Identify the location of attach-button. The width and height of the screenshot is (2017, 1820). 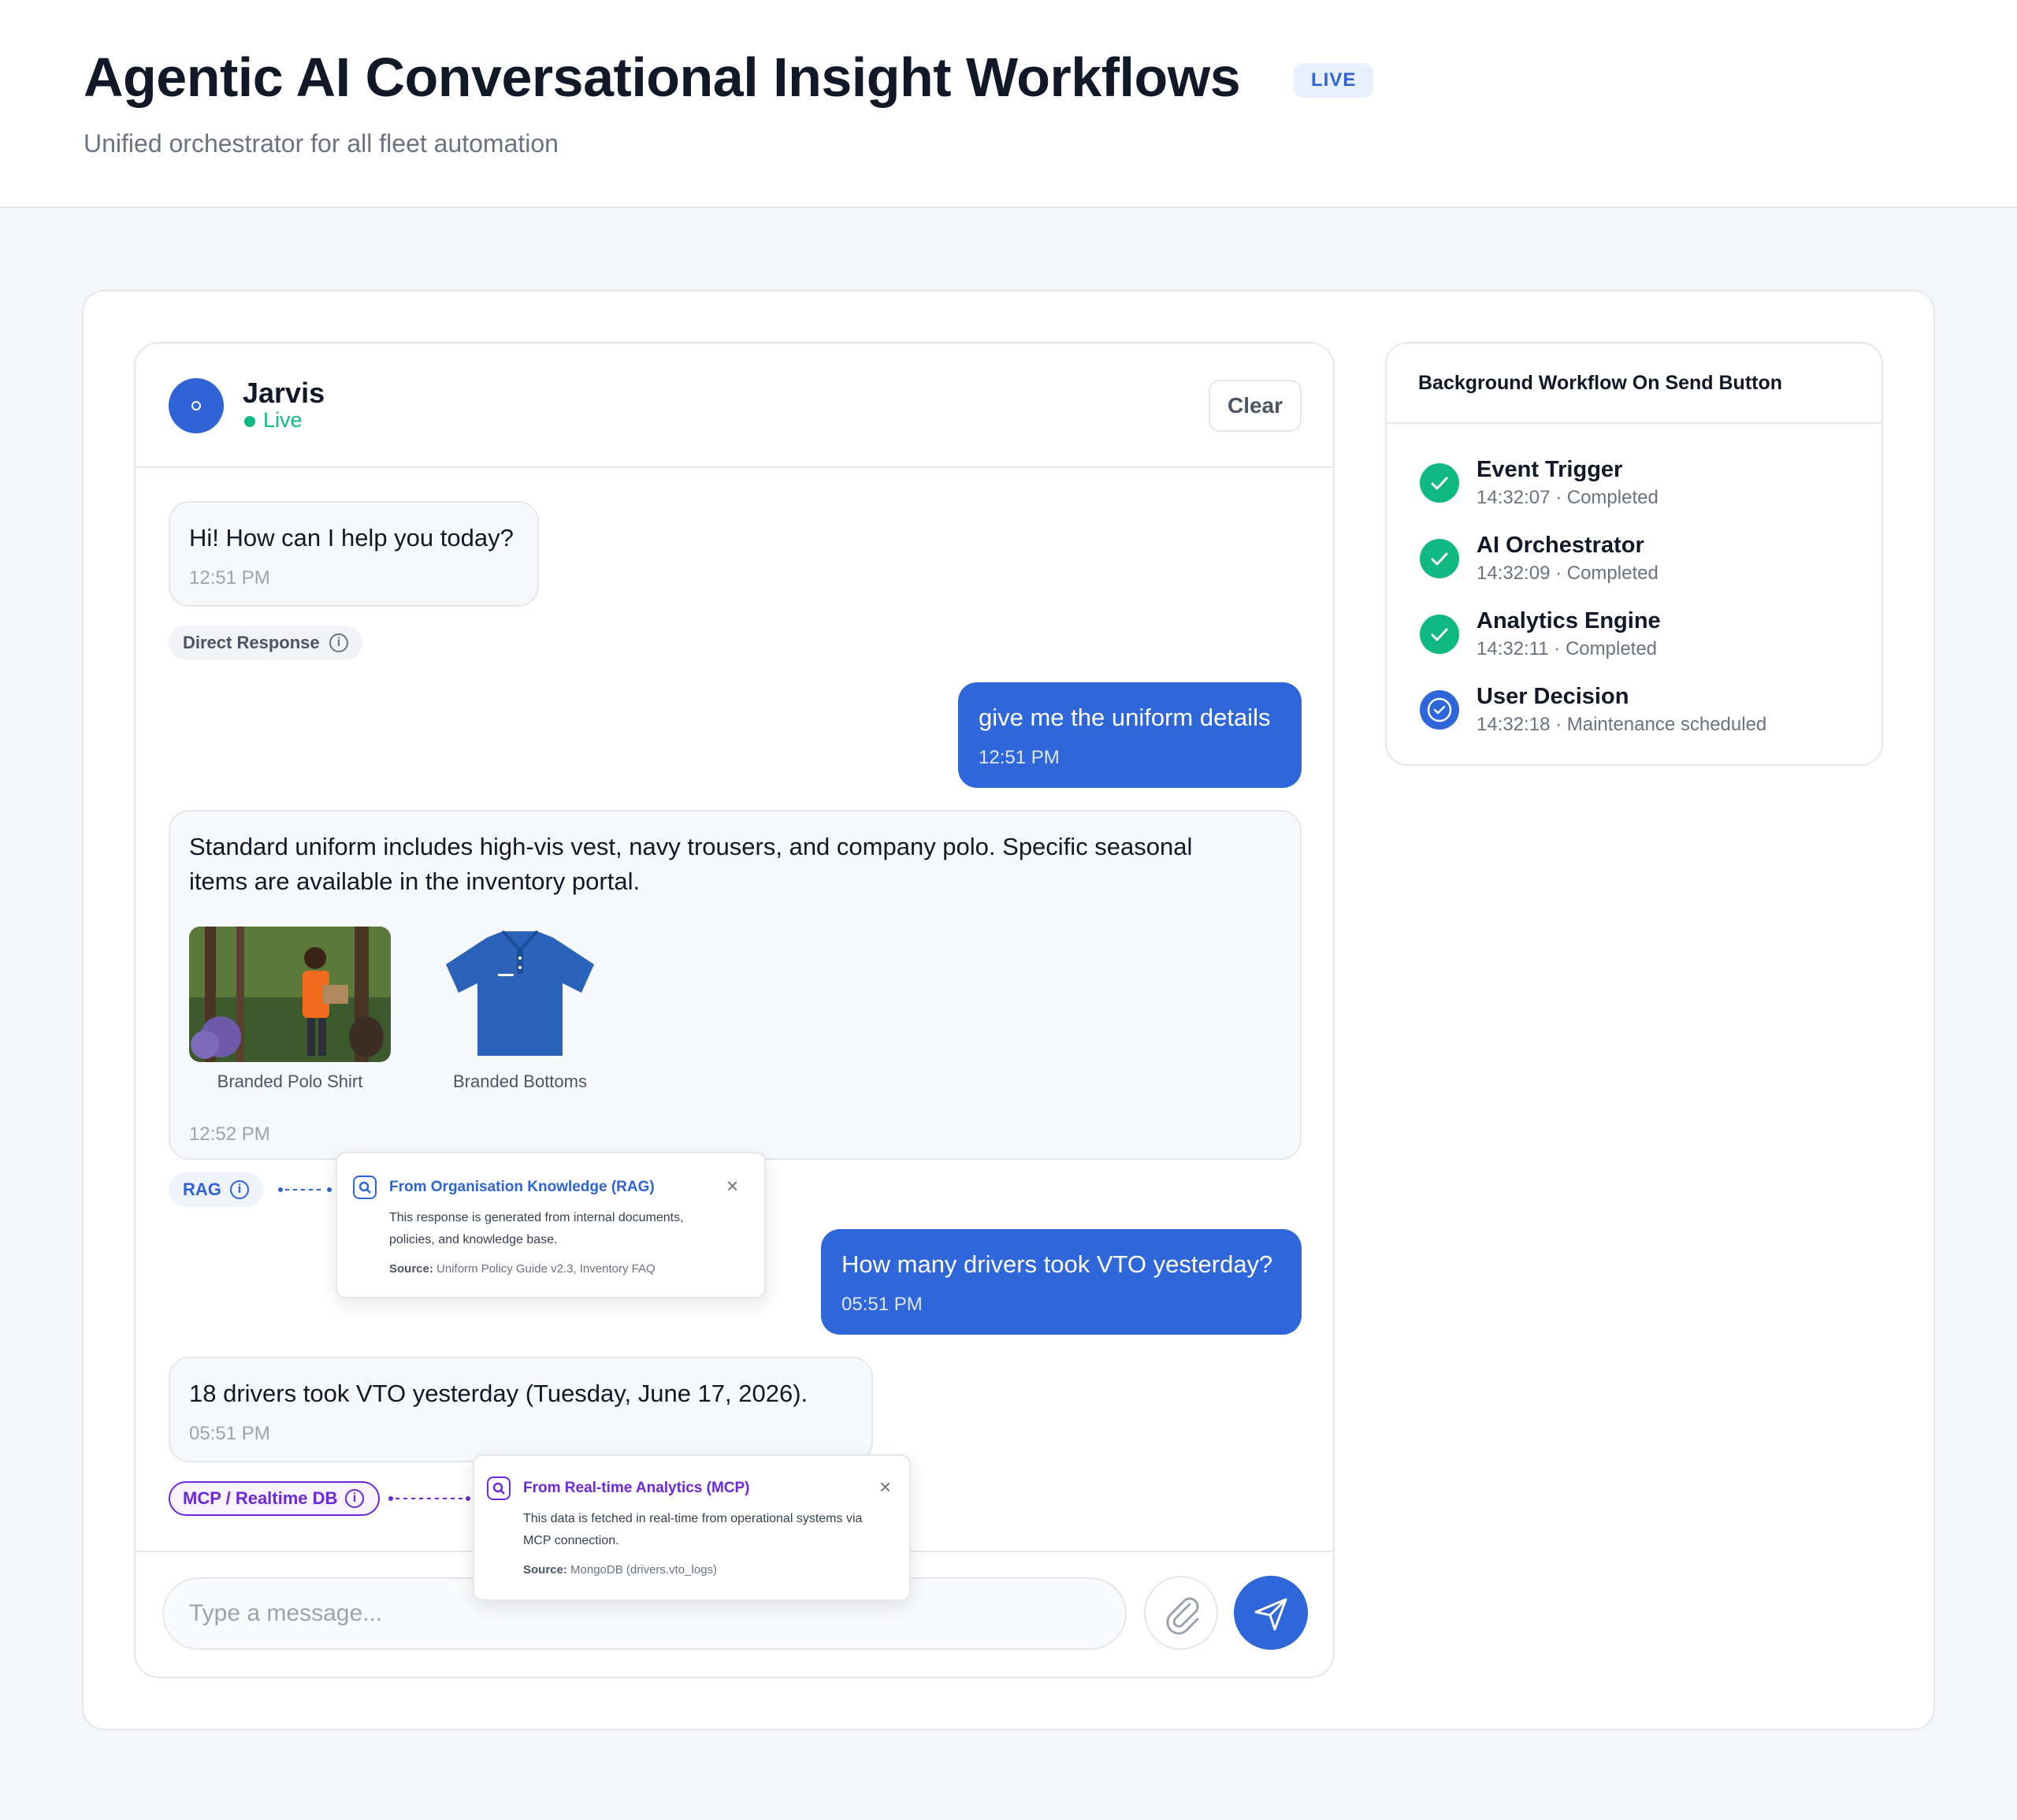
(1181, 1613).